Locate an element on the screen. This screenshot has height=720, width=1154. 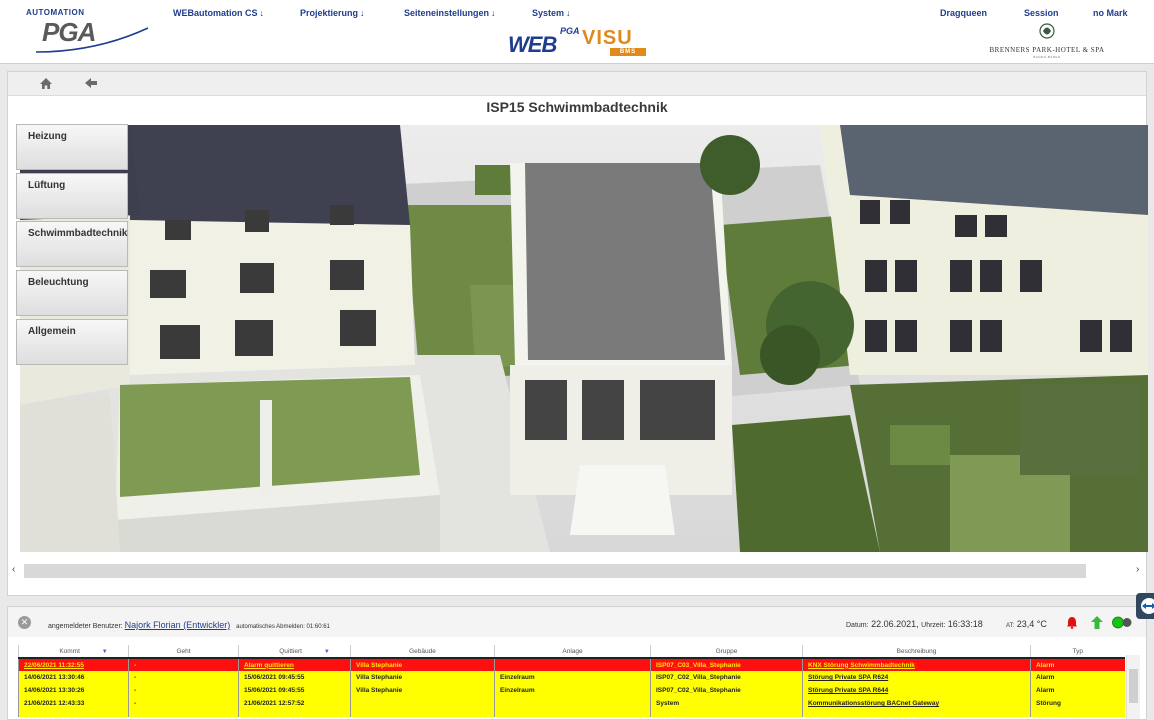
temp-value: 23,4 °C is located at coordinates (1031, 624).